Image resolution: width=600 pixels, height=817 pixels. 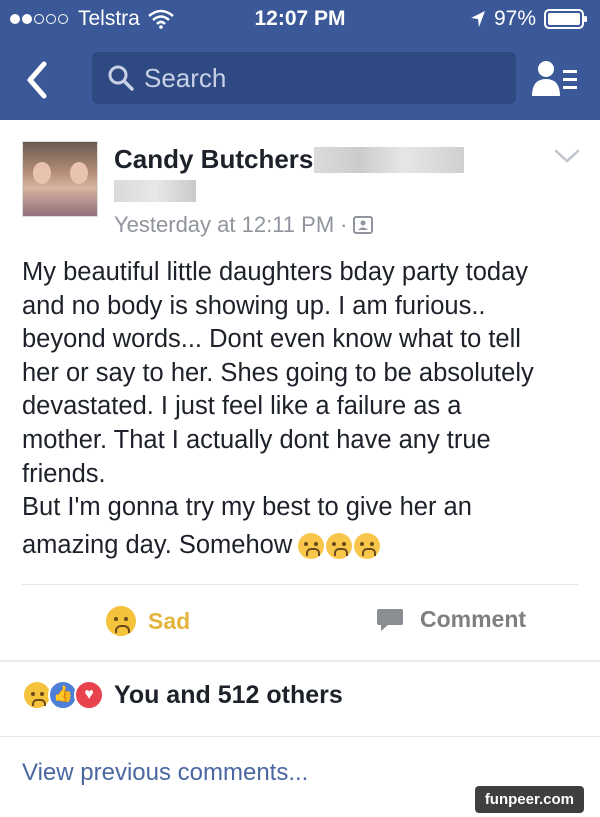 What do you see at coordinates (300, 19) in the screenshot?
I see `status-bar: Telstra 12:07 PM 97%` at bounding box center [300, 19].